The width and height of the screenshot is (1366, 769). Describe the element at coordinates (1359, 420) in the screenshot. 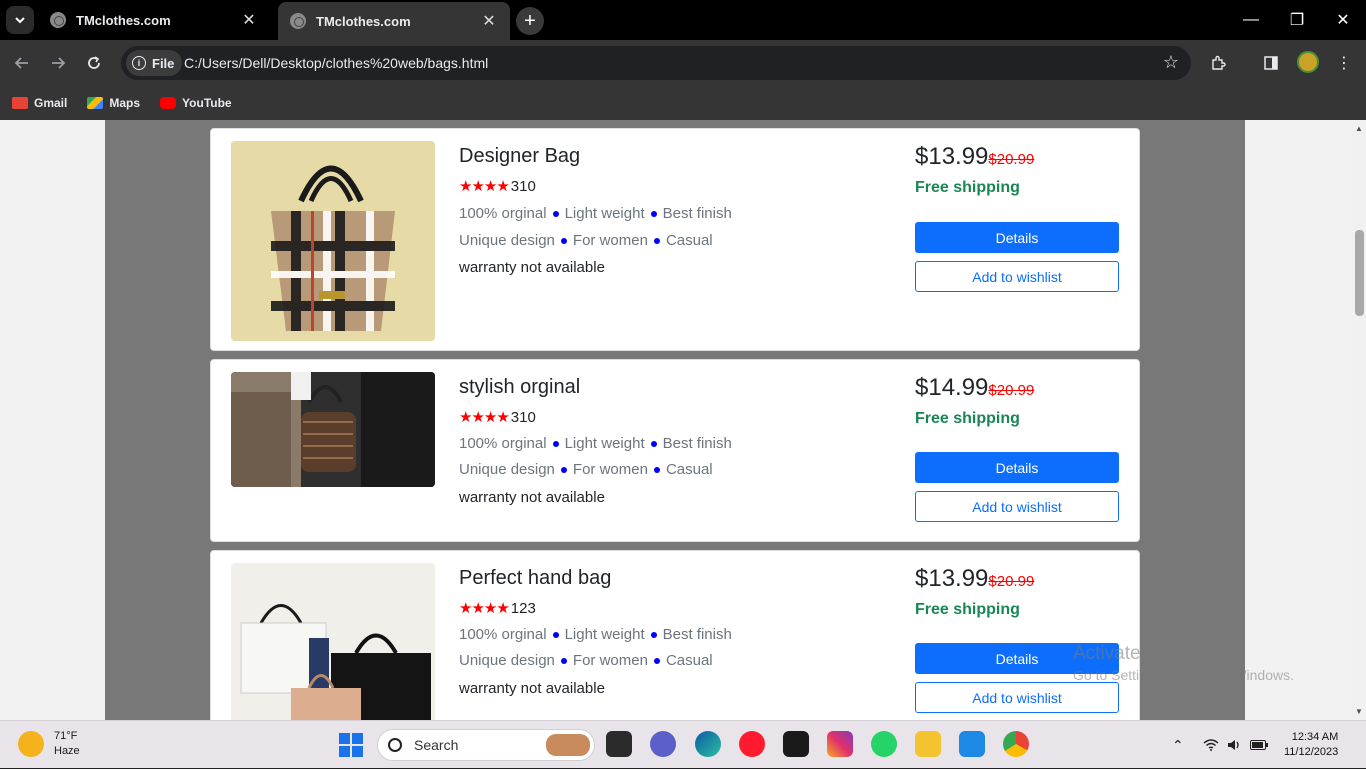

I see `page-scrollbar: ▲ ▼` at that location.